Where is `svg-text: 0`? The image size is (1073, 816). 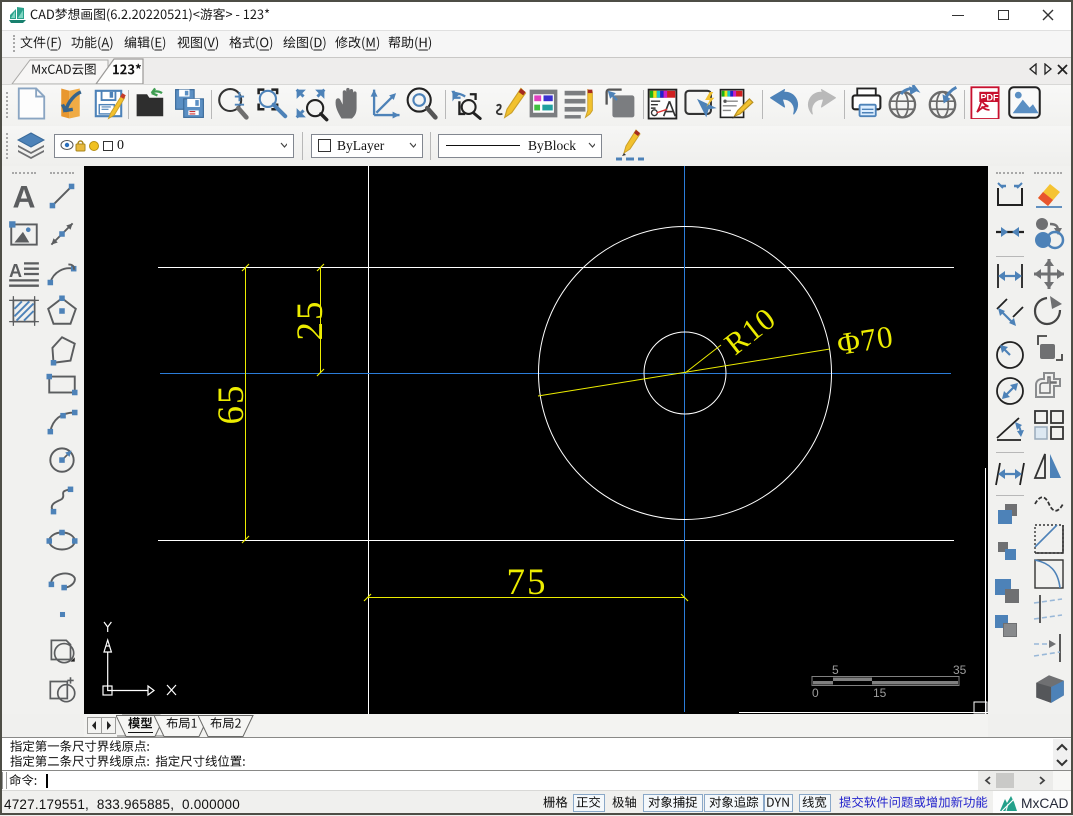 svg-text: 0 is located at coordinates (815, 693).